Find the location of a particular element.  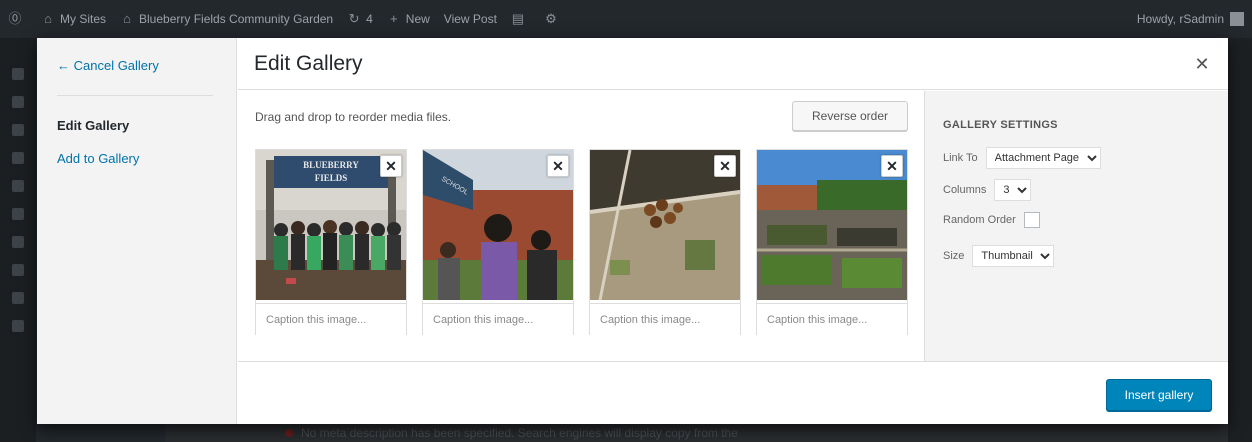

menu-separator is located at coordinates (135, 95).